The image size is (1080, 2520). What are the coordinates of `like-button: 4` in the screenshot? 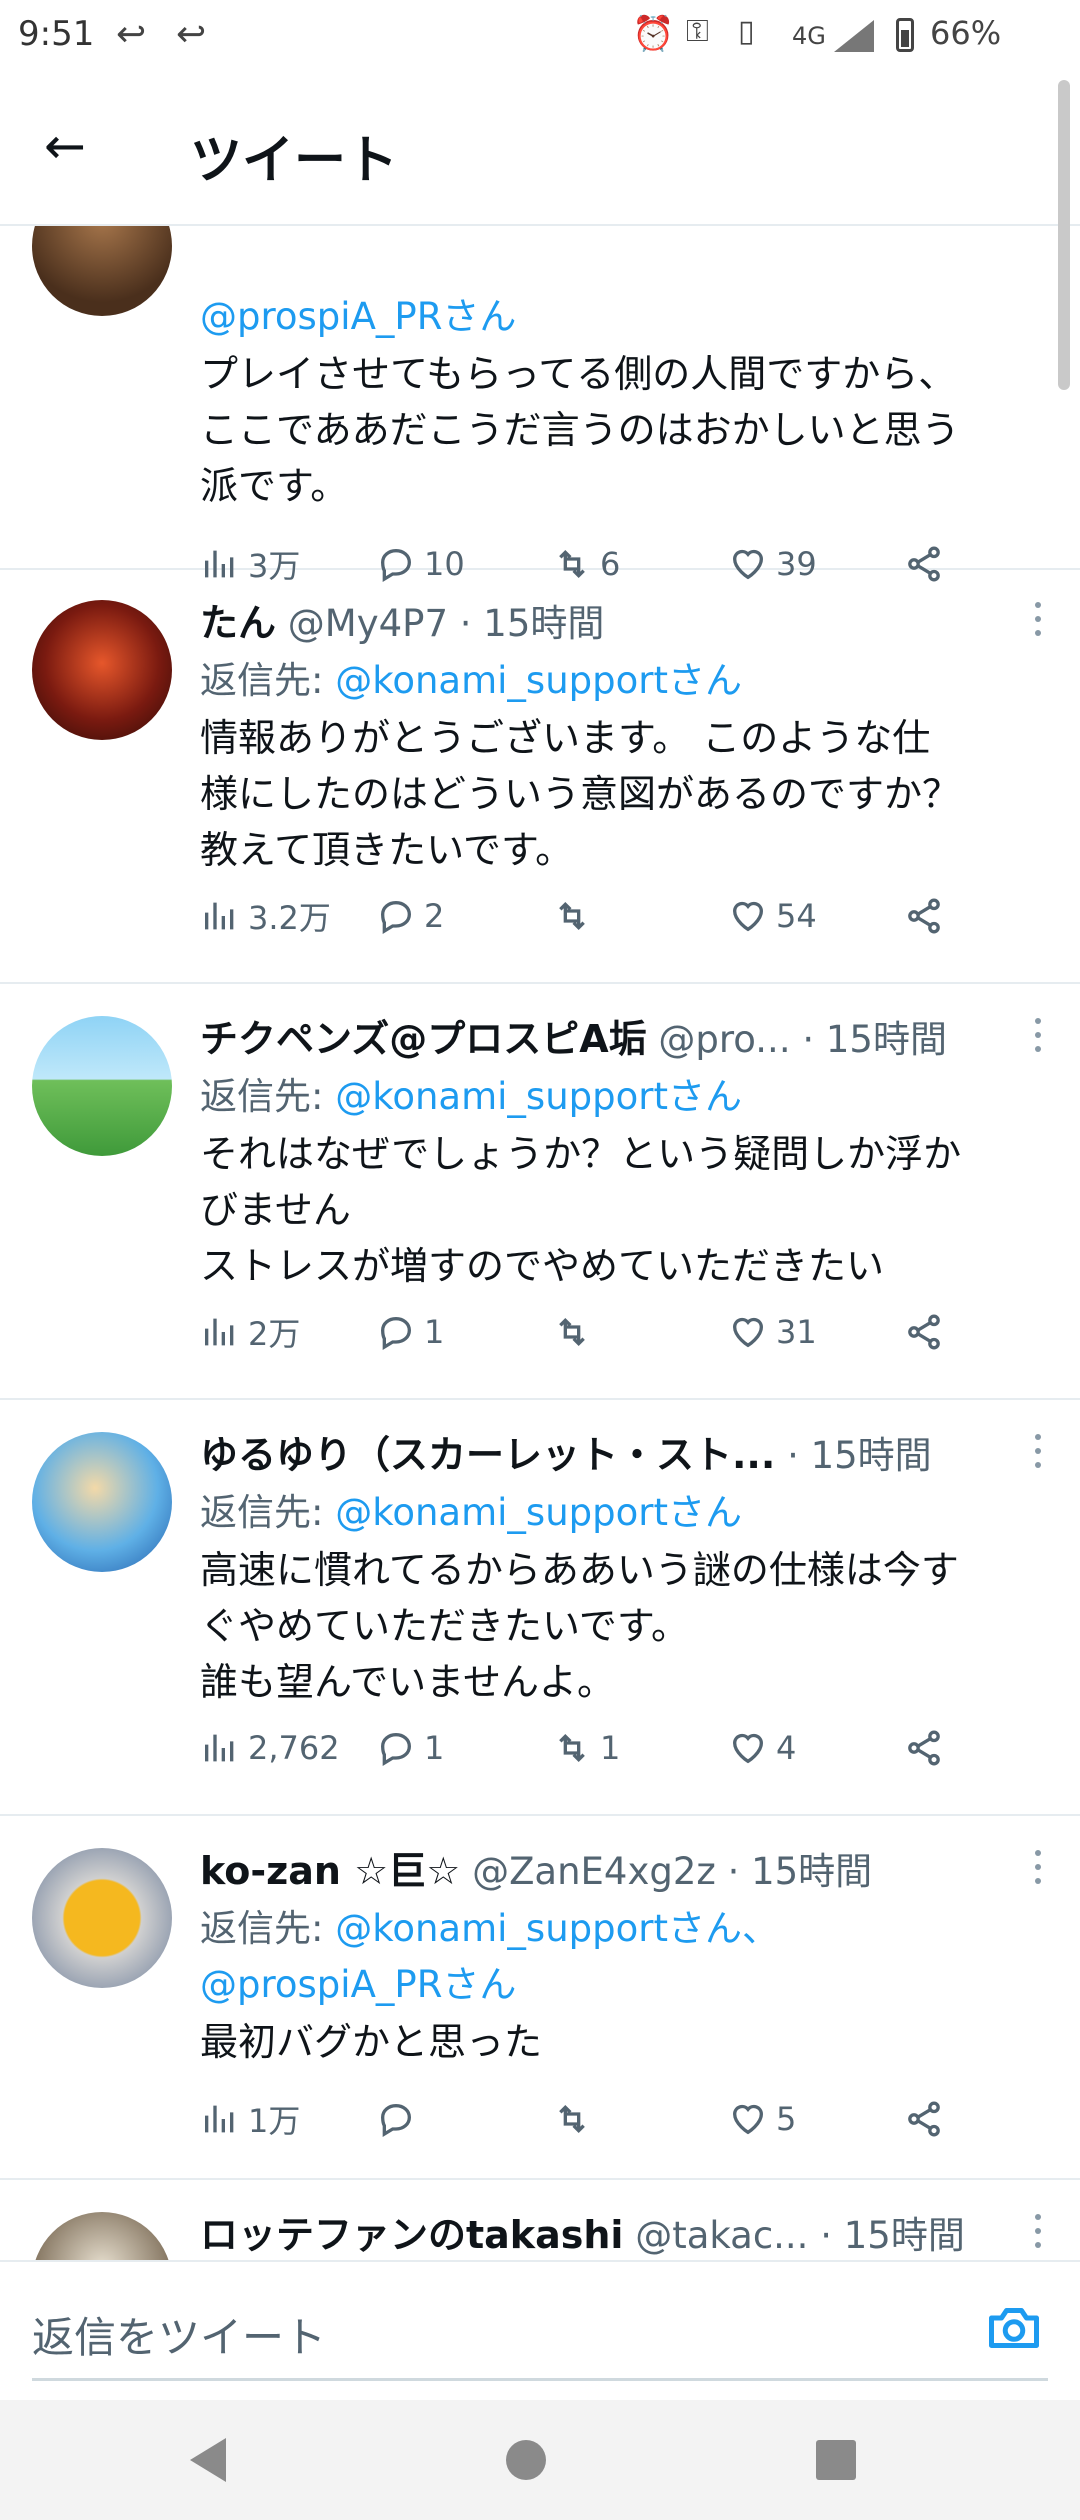 It's located at (762, 1748).